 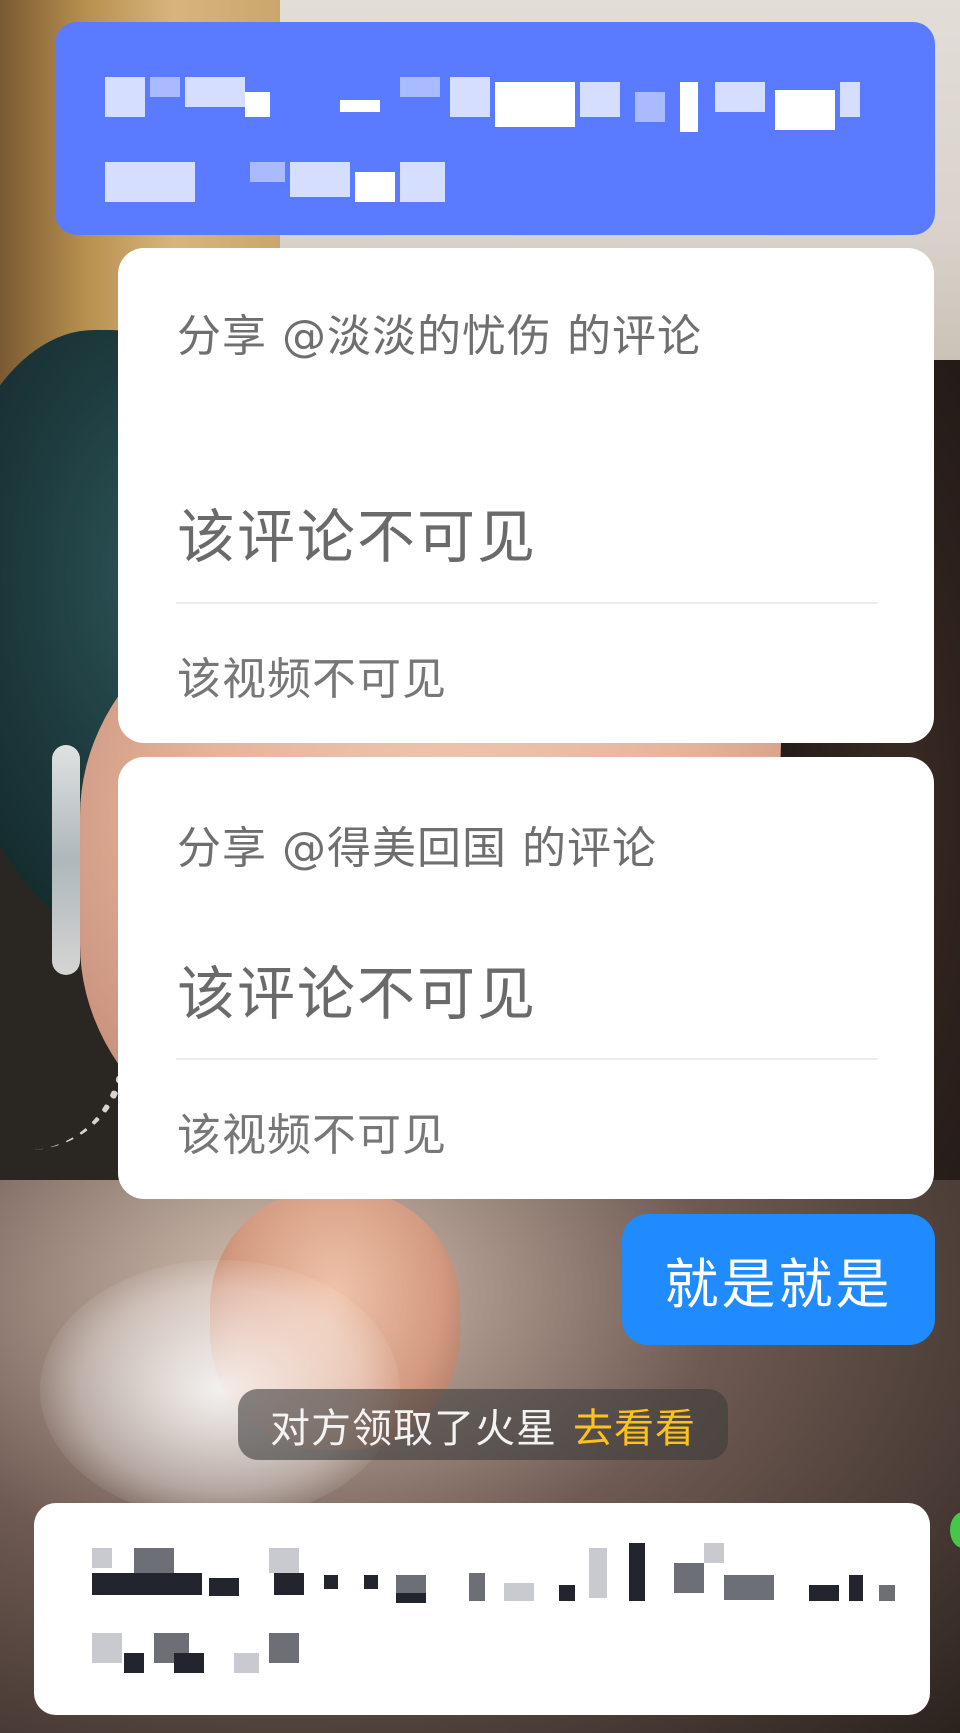 I want to click on share-label: 分享 @淡淡的忧伤 的评论, so click(x=439, y=336).